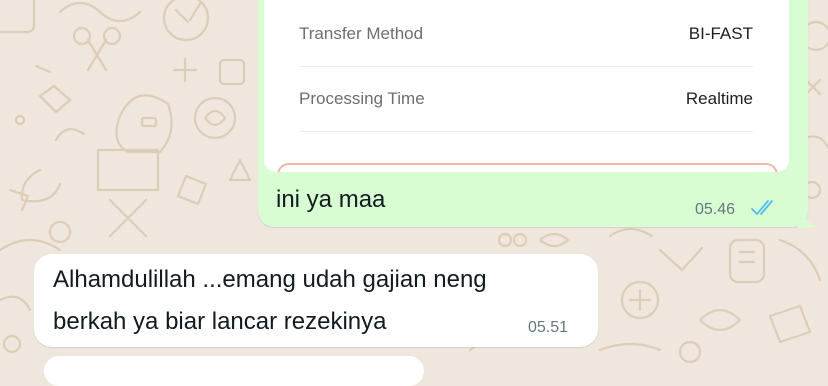 The height and width of the screenshot is (386, 828). What do you see at coordinates (719, 98) in the screenshot?
I see `receipt-row-value: Realtime` at bounding box center [719, 98].